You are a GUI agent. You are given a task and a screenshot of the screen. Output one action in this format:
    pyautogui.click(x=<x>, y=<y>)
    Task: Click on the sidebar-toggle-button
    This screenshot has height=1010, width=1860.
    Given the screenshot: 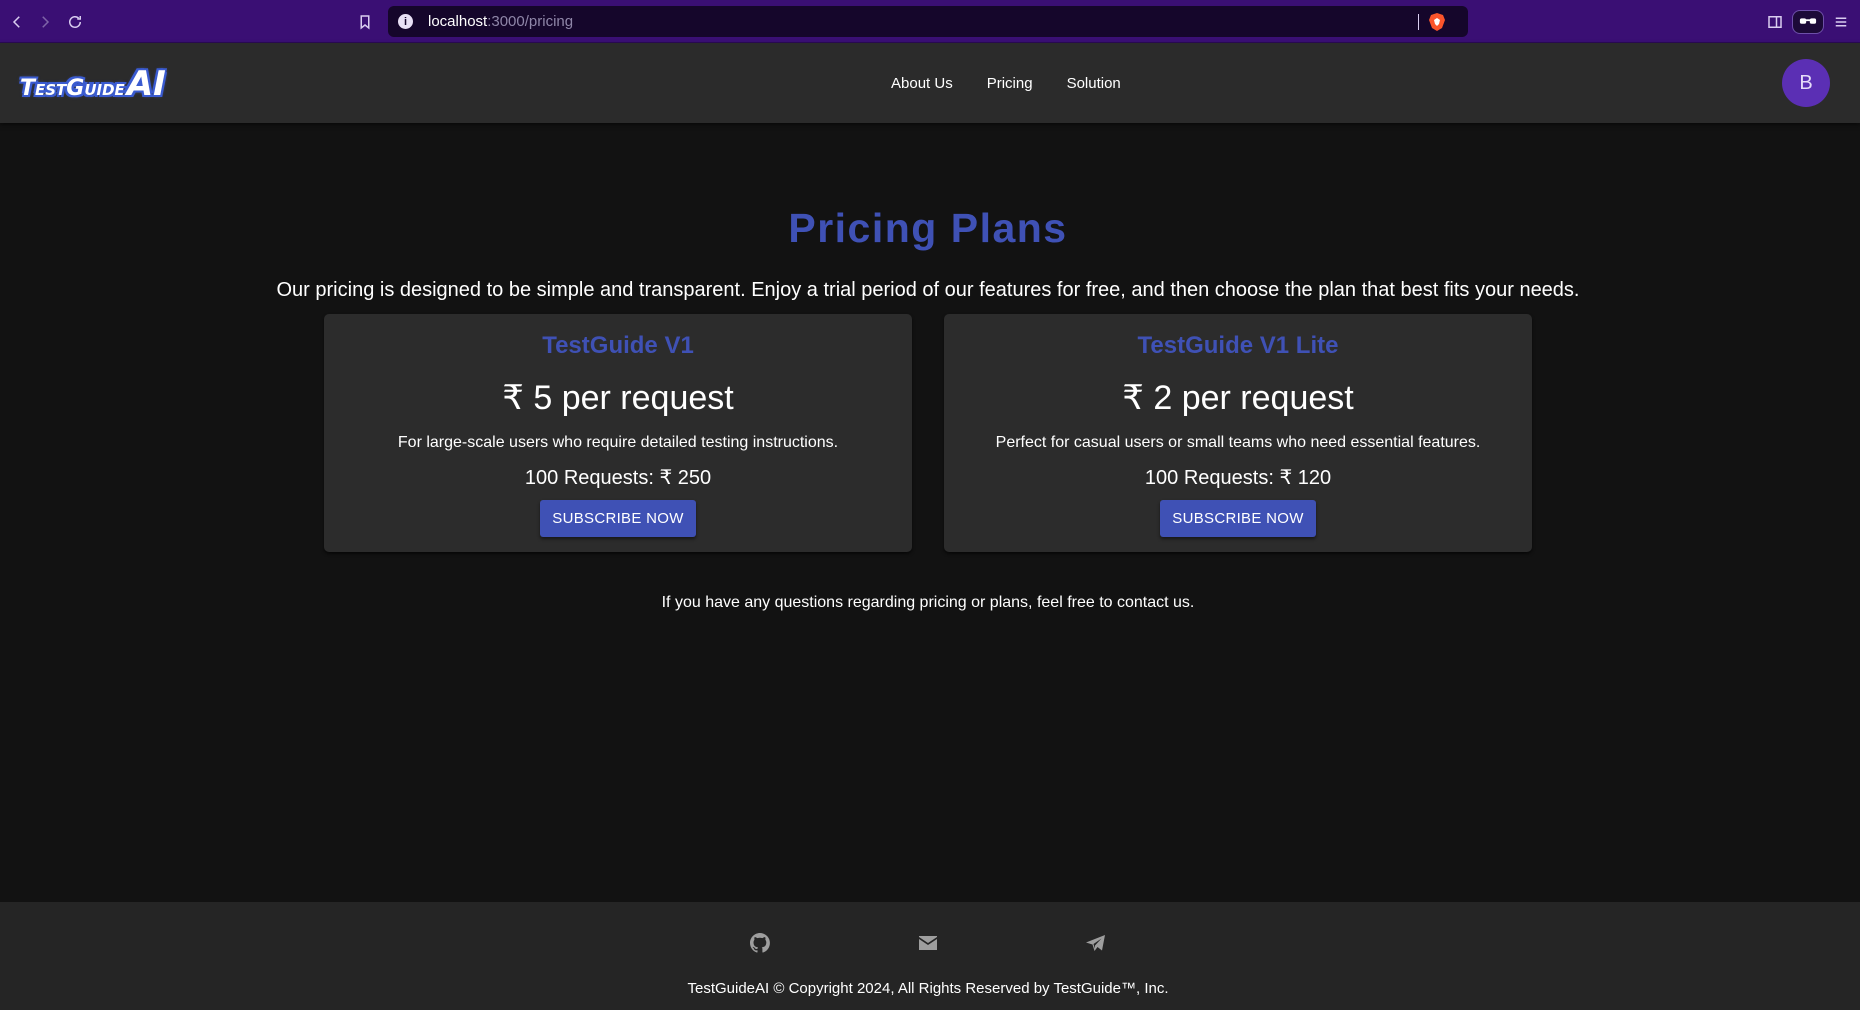 What is the action you would take?
    pyautogui.click(x=1775, y=22)
    